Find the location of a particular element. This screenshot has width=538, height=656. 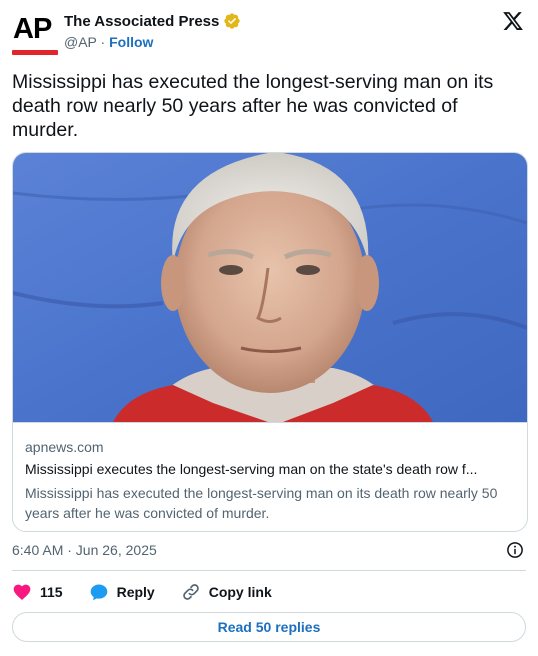

tweet-header: AP The Associated Press @AP · Follow is located at coordinates (269, 34).